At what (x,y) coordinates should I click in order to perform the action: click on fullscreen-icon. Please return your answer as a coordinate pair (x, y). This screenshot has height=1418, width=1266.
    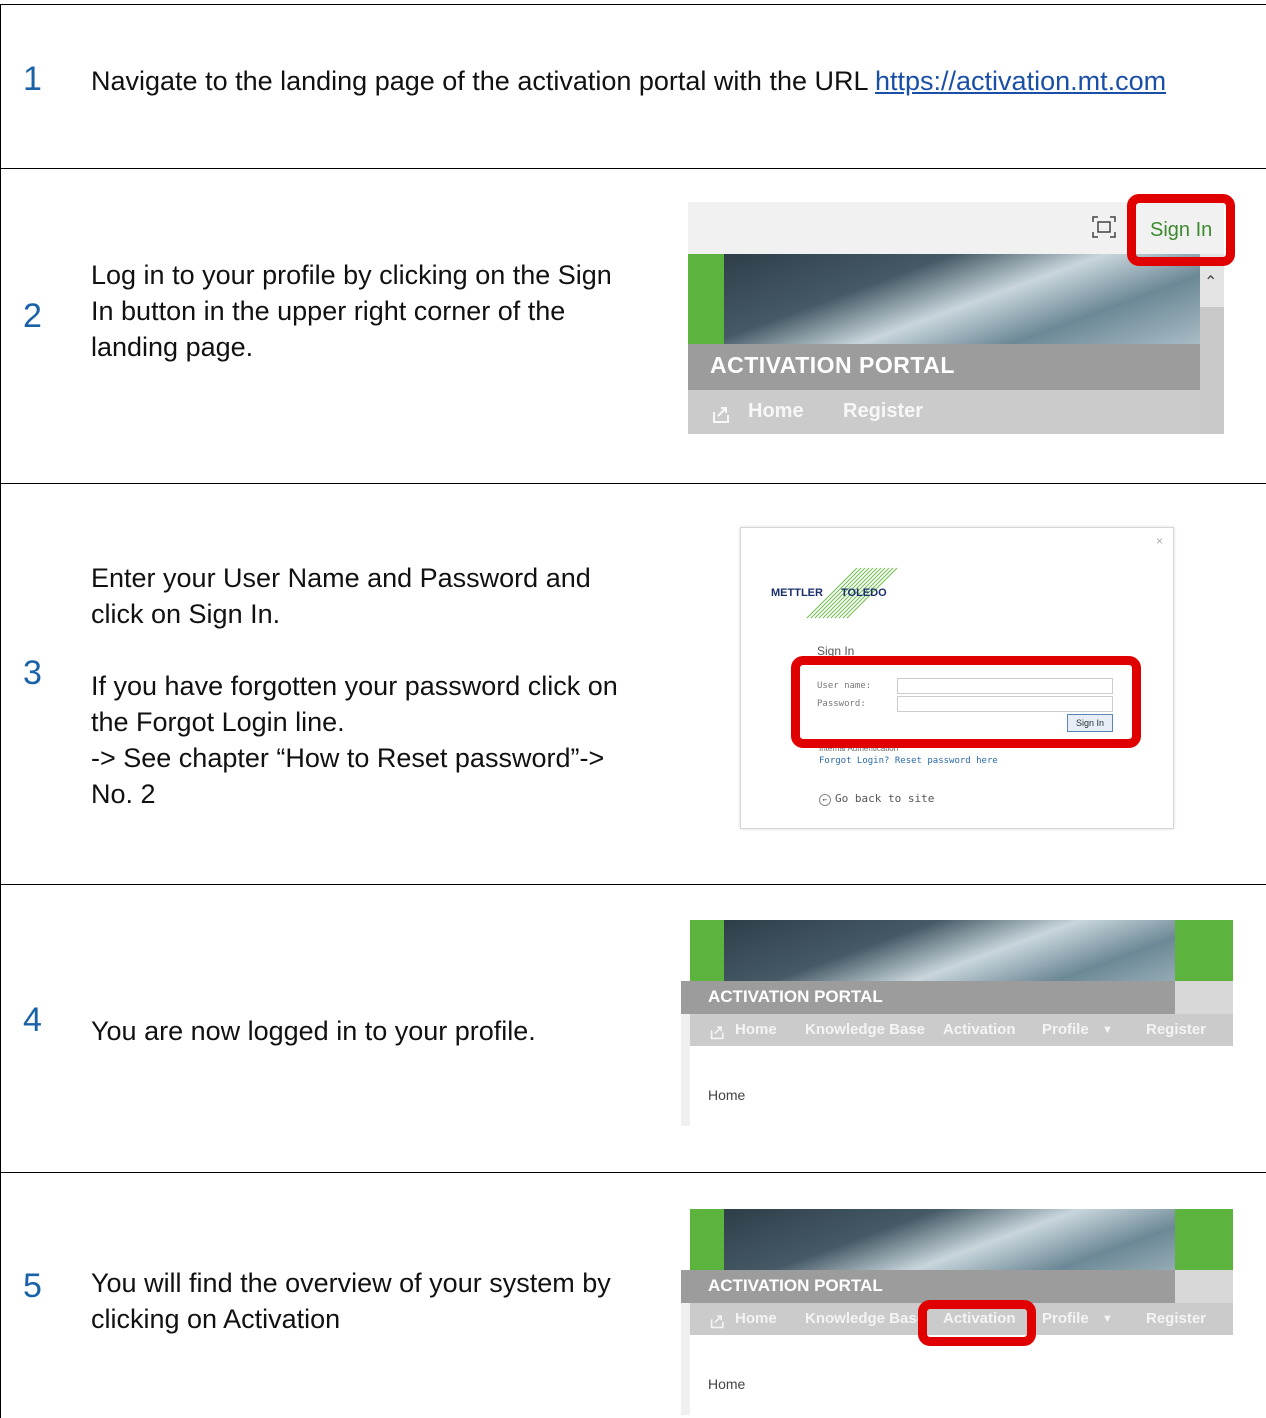
    Looking at the image, I should click on (1104, 227).